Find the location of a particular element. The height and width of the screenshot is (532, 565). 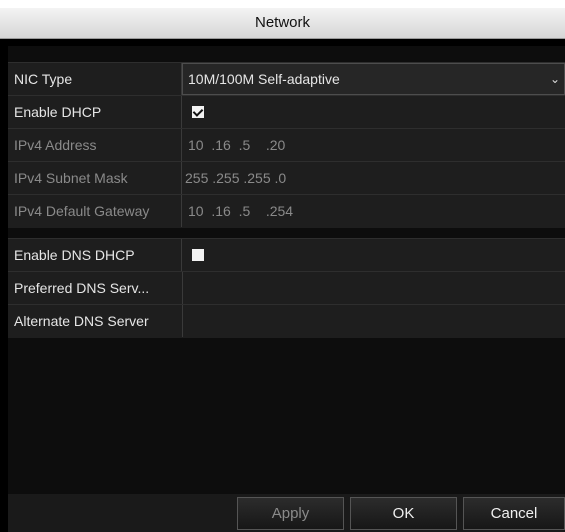

nic-type-value: 10M/100M Self-adaptive is located at coordinates (264, 79).